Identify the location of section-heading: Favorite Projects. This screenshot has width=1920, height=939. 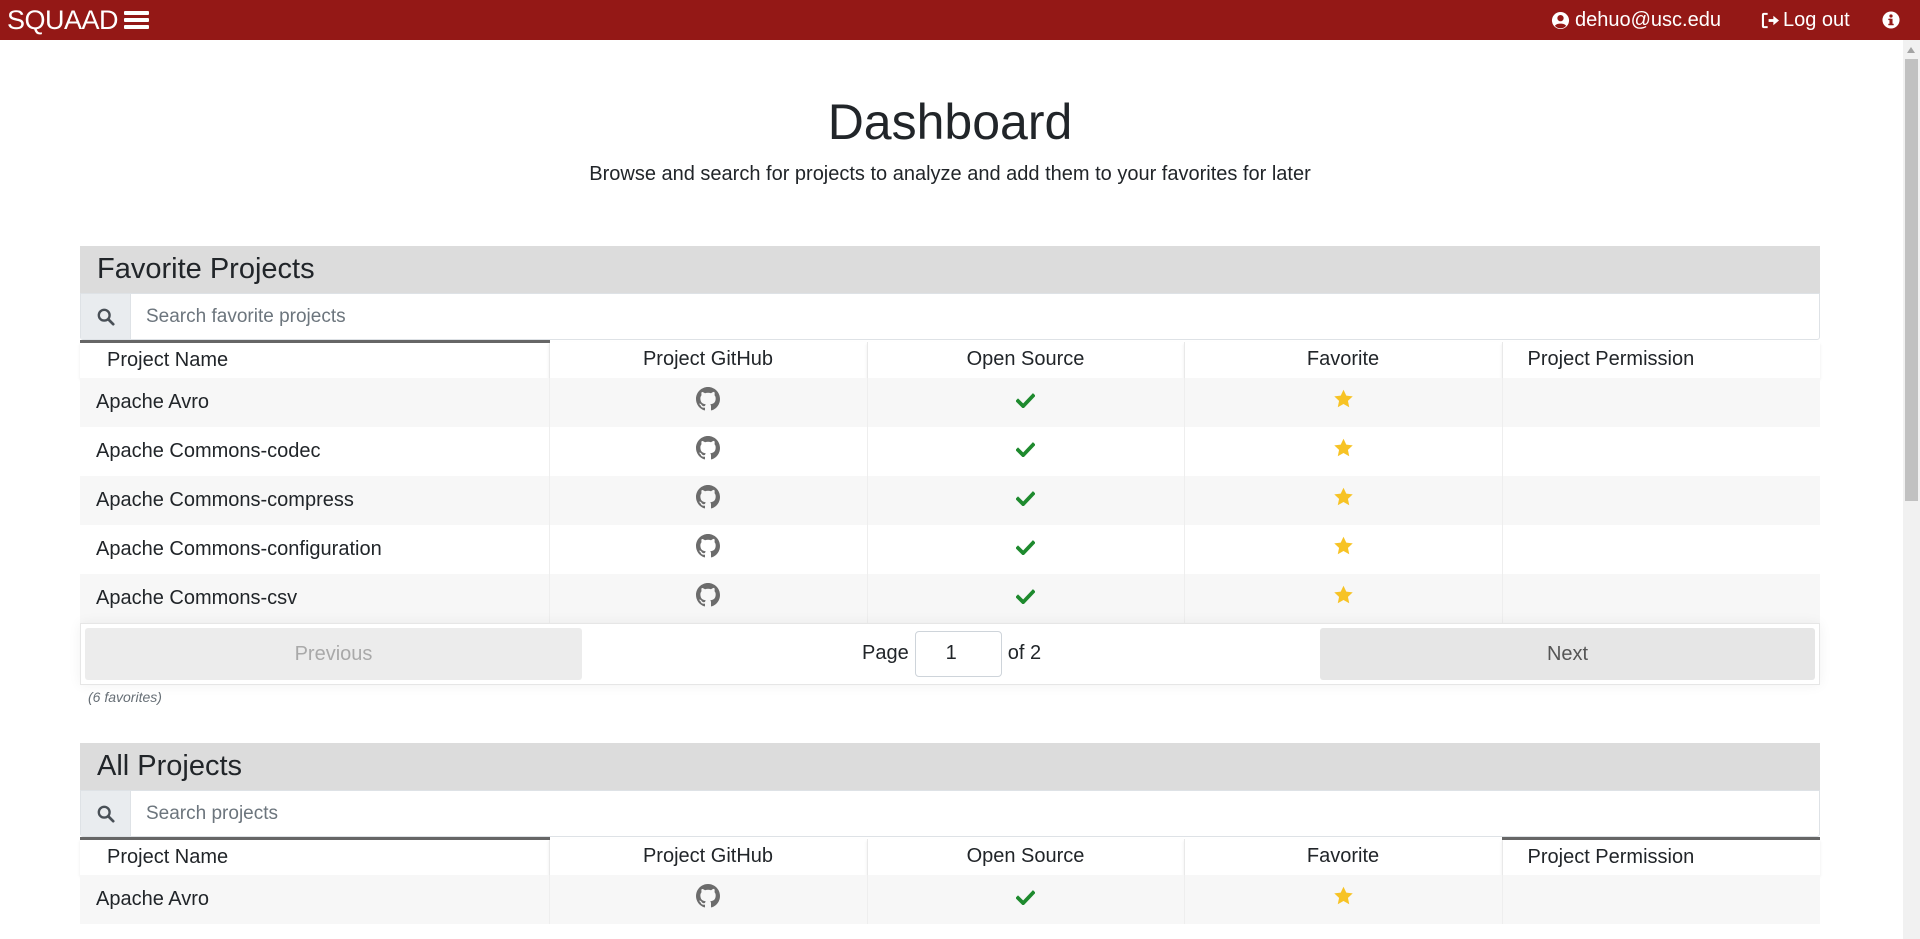
(950, 269).